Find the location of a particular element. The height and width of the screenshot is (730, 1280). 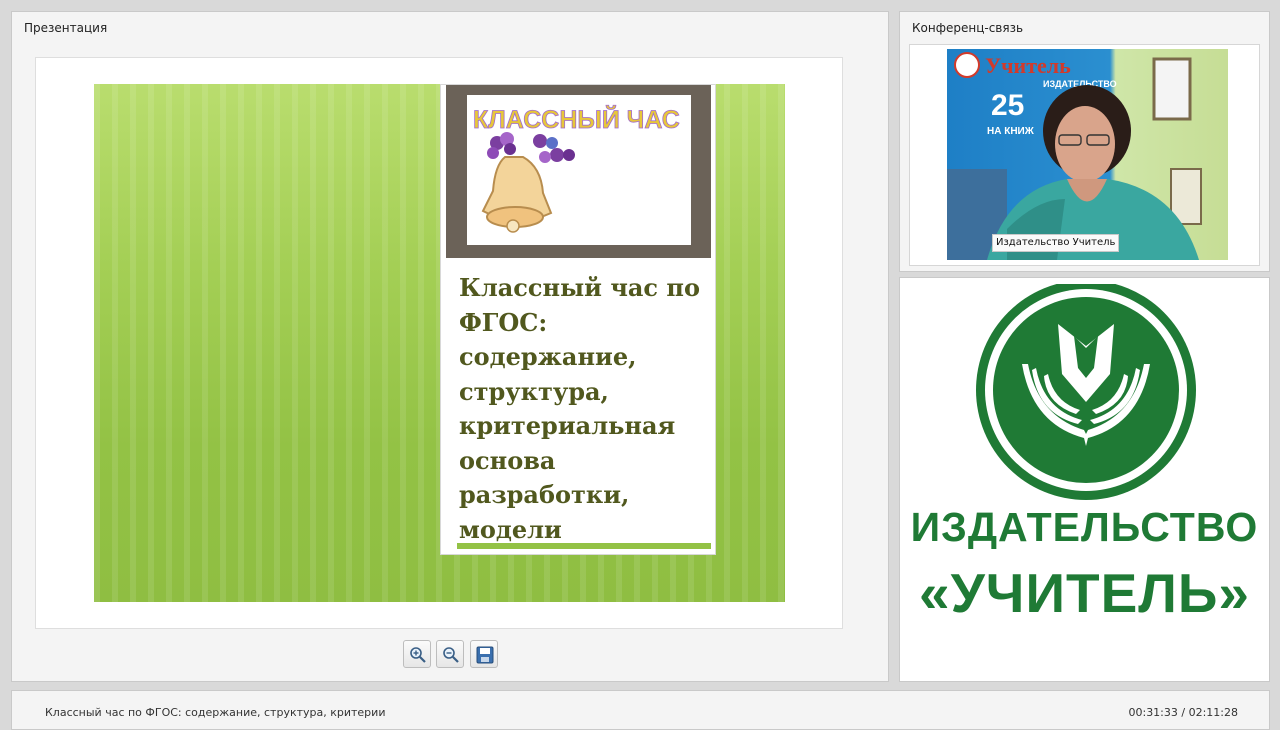

classroom-hour-banner: КЛАССНЫЙ ЧАС is located at coordinates (576, 168).